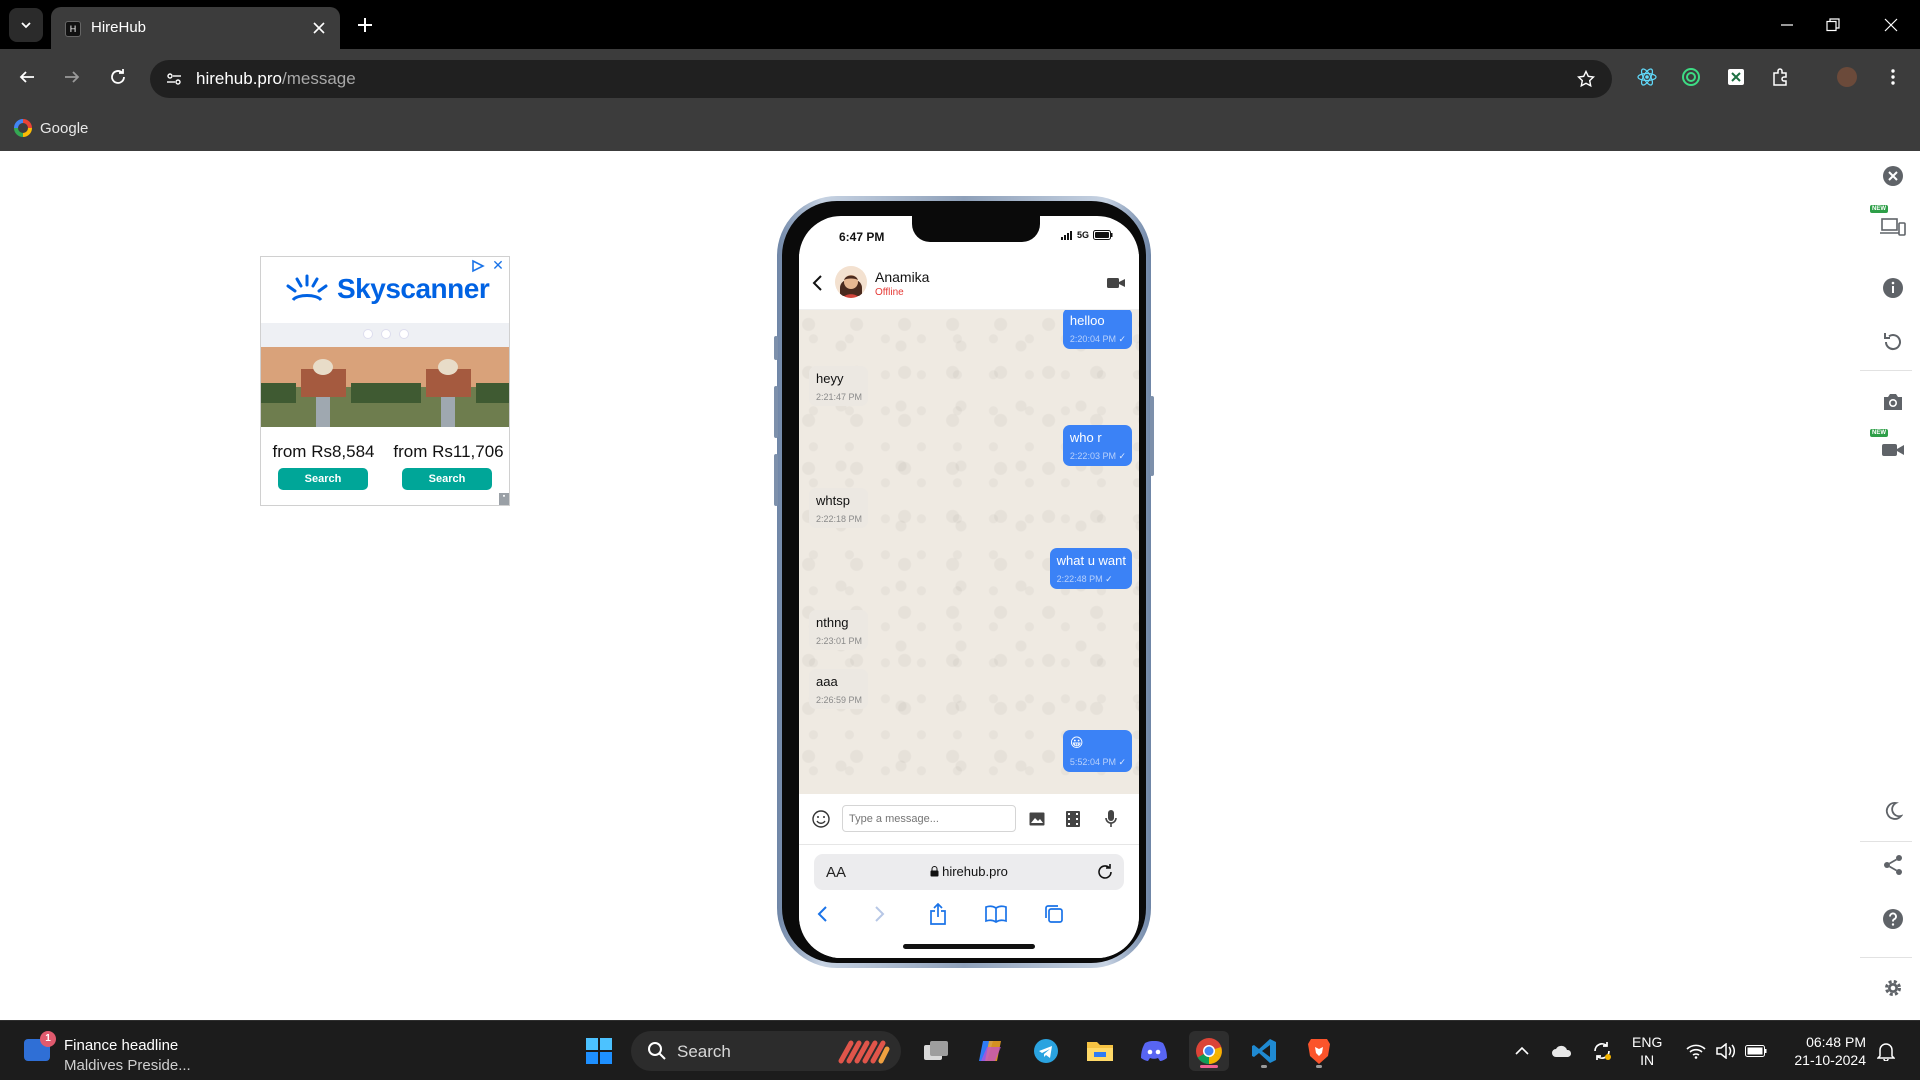 Image resolution: width=1920 pixels, height=1080 pixels. I want to click on arrow-right-icon, so click(72, 77).